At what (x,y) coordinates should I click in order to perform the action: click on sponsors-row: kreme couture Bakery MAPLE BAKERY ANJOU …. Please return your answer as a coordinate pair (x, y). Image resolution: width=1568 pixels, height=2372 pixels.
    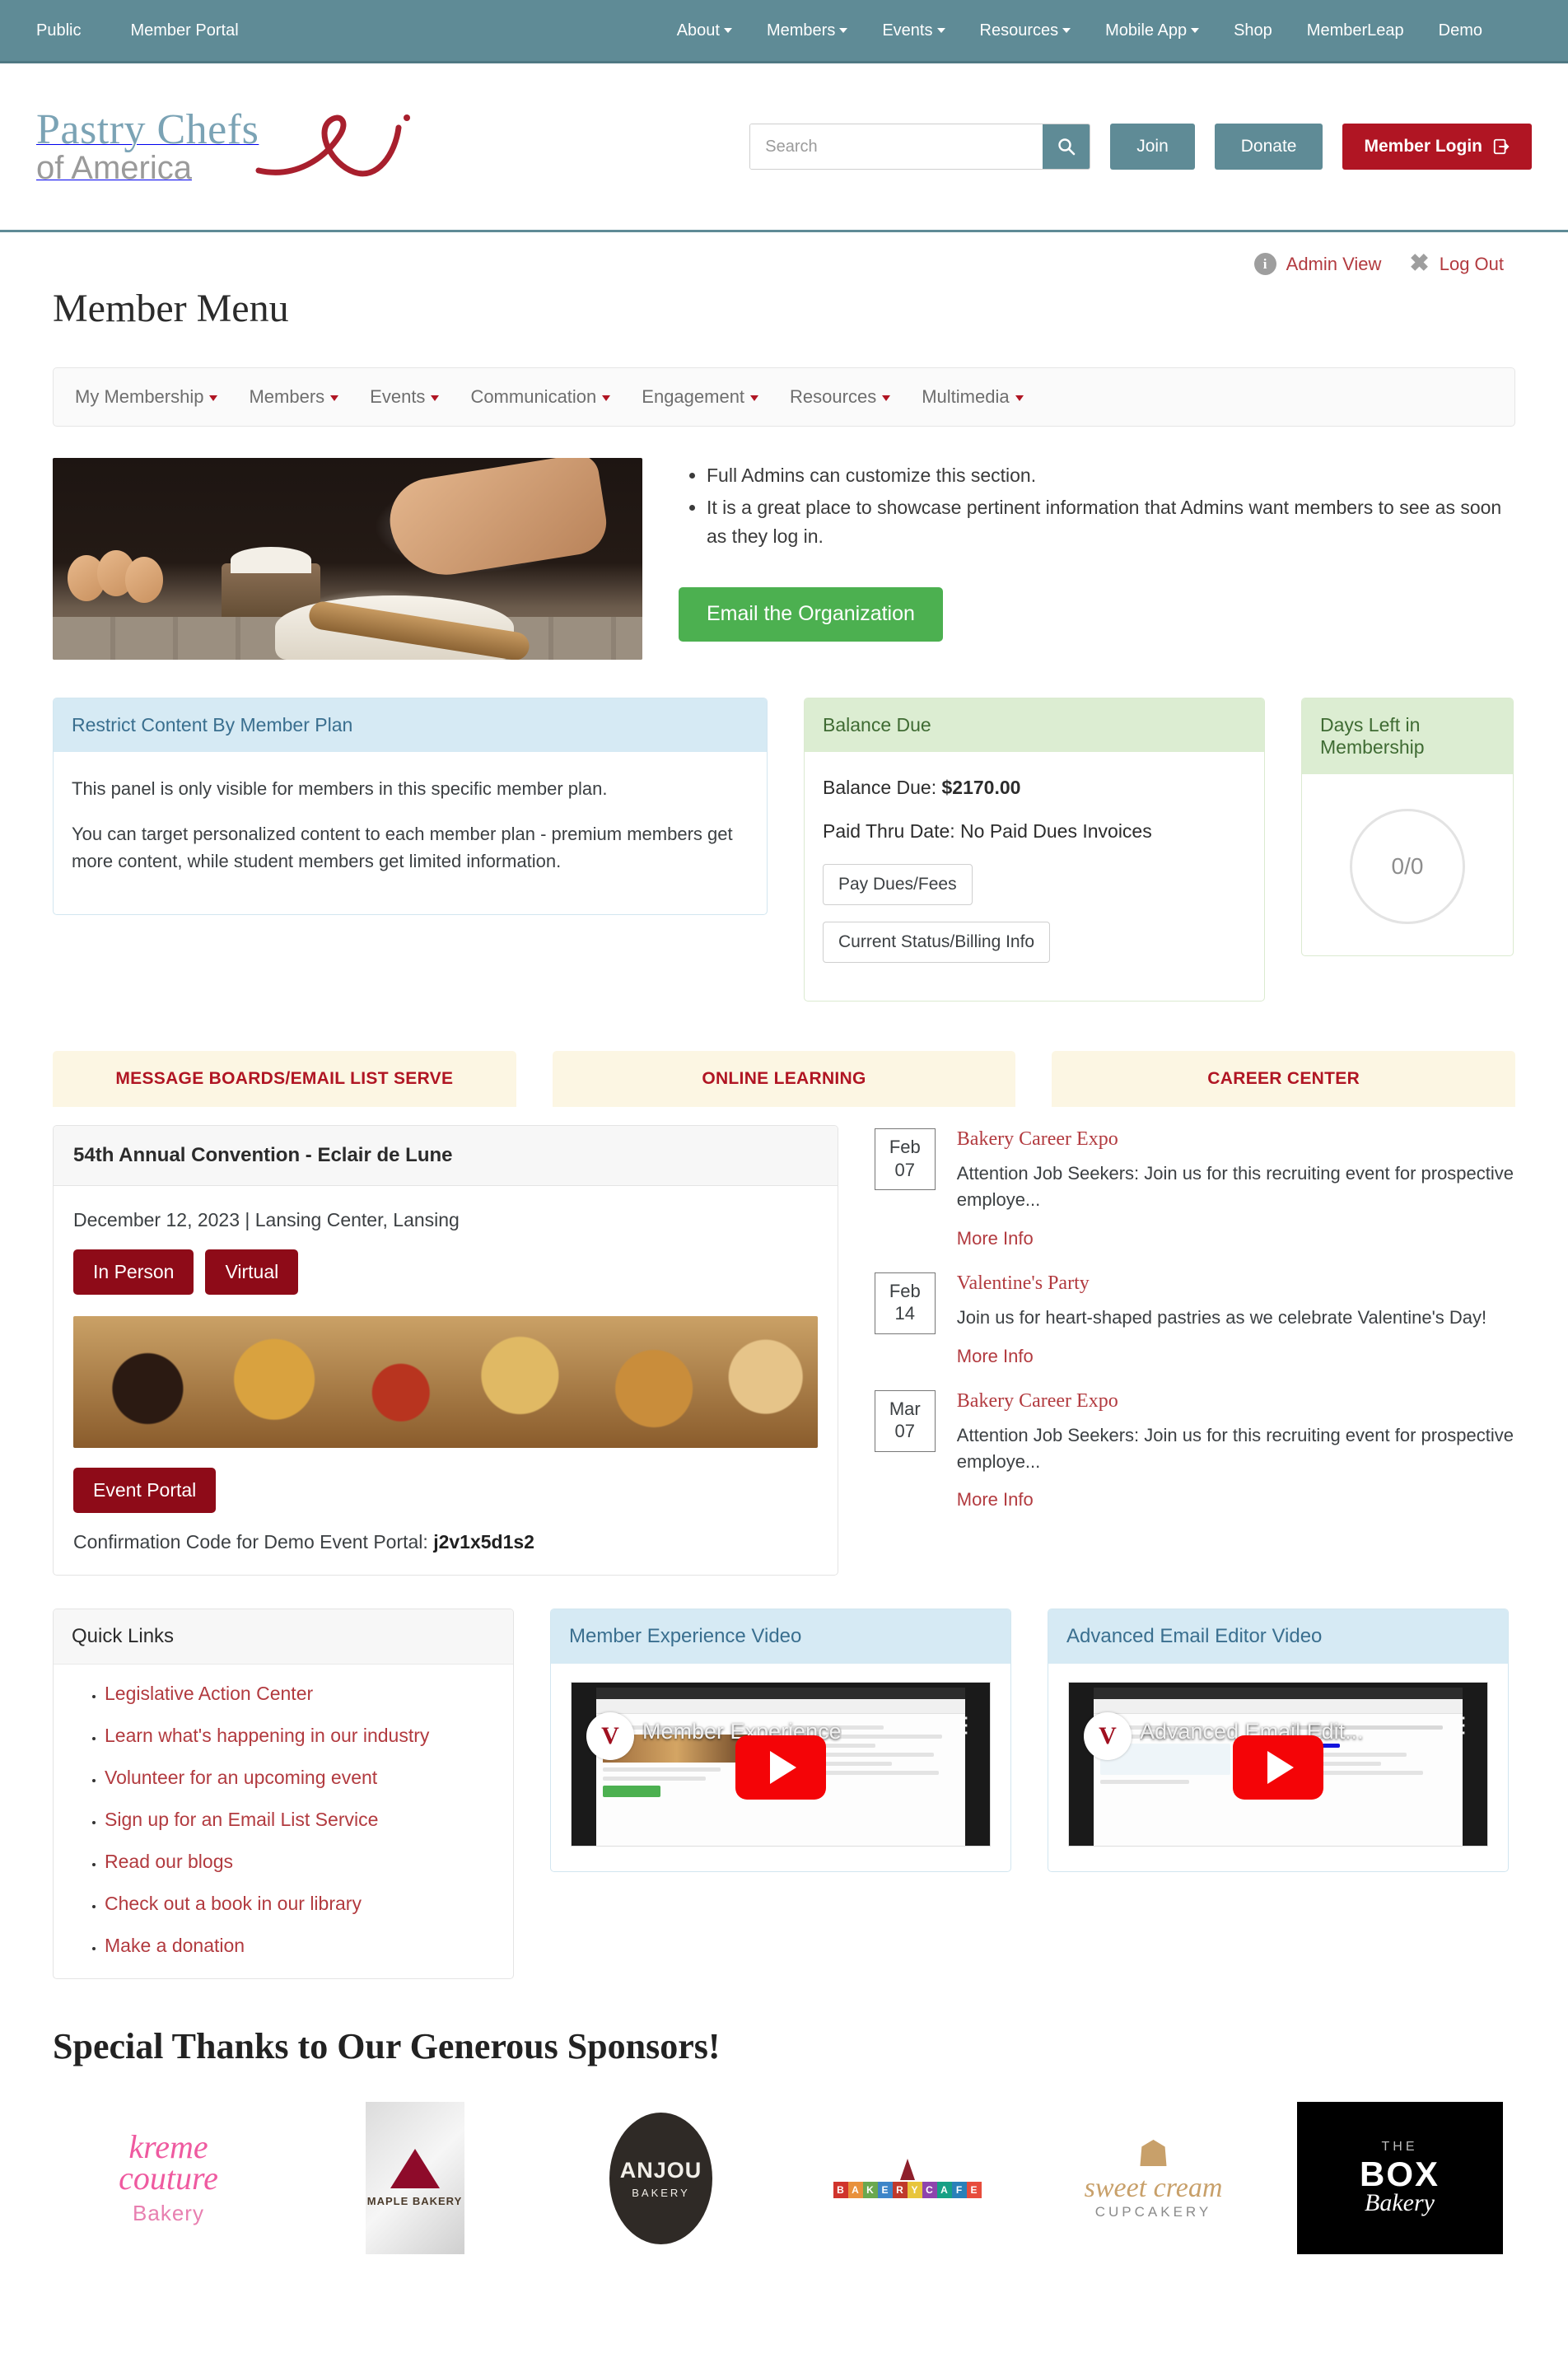
    Looking at the image, I should click on (784, 2178).